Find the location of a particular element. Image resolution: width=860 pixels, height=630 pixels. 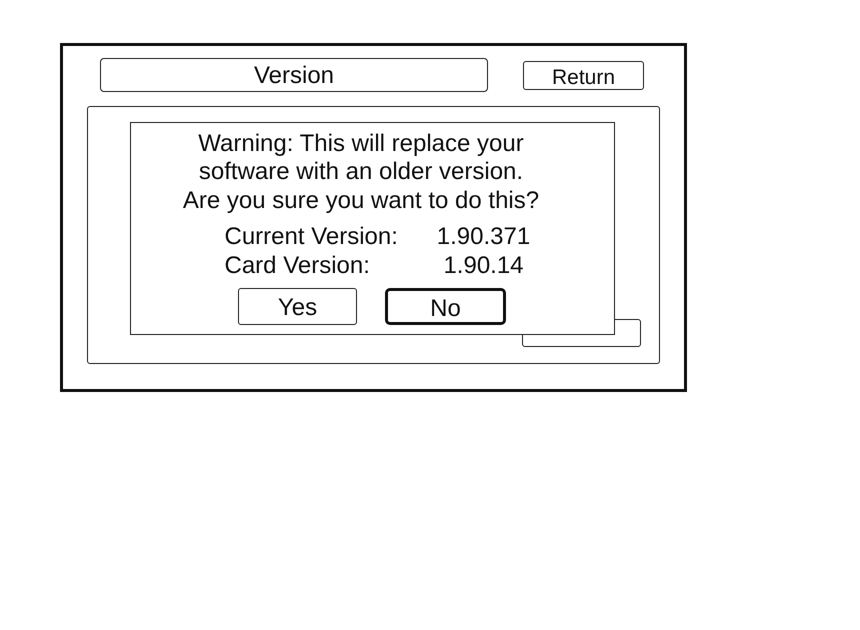

version-value: 1.90.14 is located at coordinates (483, 265).